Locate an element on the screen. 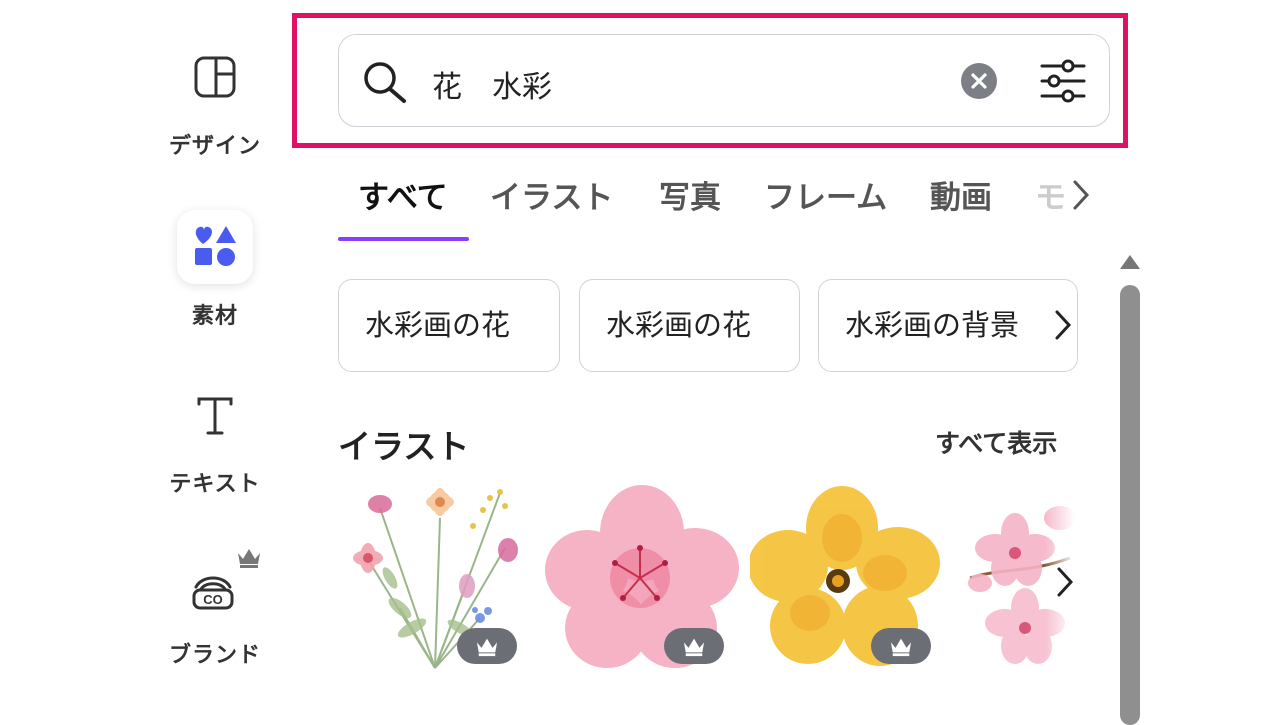  section-title: イラスト is located at coordinates (404, 446).